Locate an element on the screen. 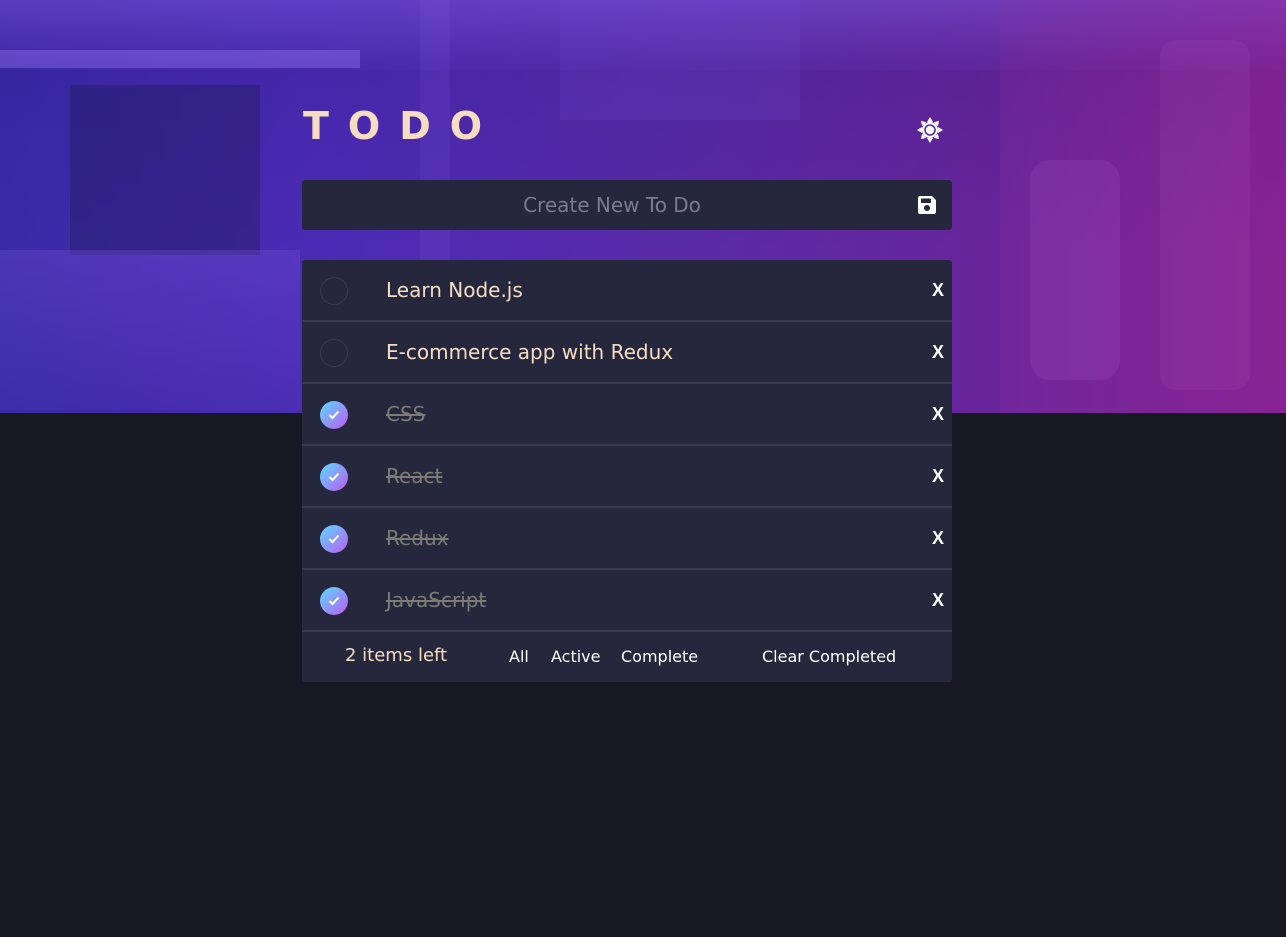 Image resolution: width=1286 pixels, height=937 pixels. sun-icon is located at coordinates (930, 130).